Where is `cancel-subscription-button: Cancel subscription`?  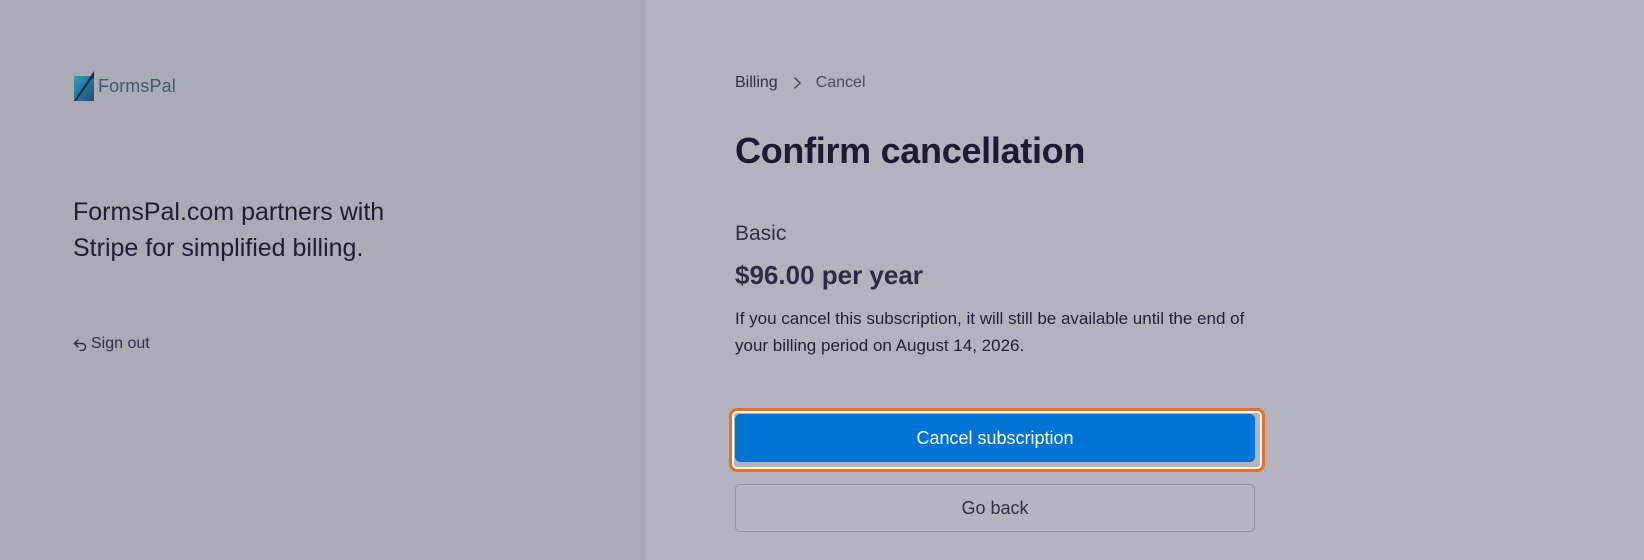 cancel-subscription-button: Cancel subscription is located at coordinates (995, 438).